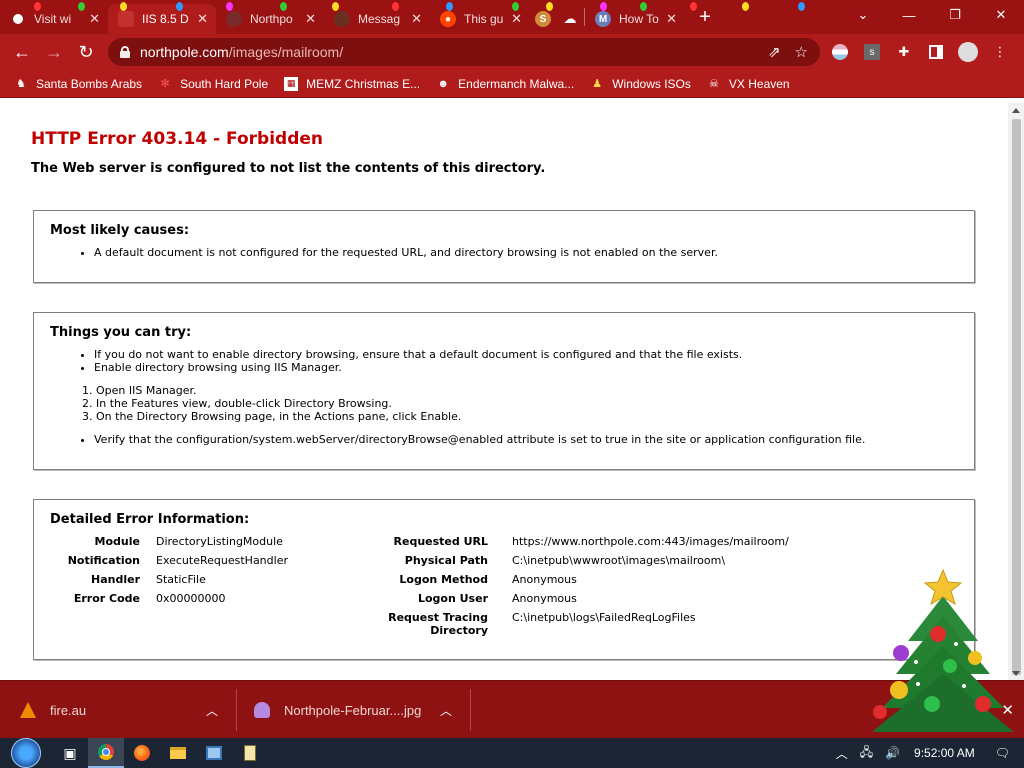 This screenshot has width=1024, height=768. I want to click on request-tracing-value: C:\inetpub\logs\FailedReqLogFiles, so click(604, 617).